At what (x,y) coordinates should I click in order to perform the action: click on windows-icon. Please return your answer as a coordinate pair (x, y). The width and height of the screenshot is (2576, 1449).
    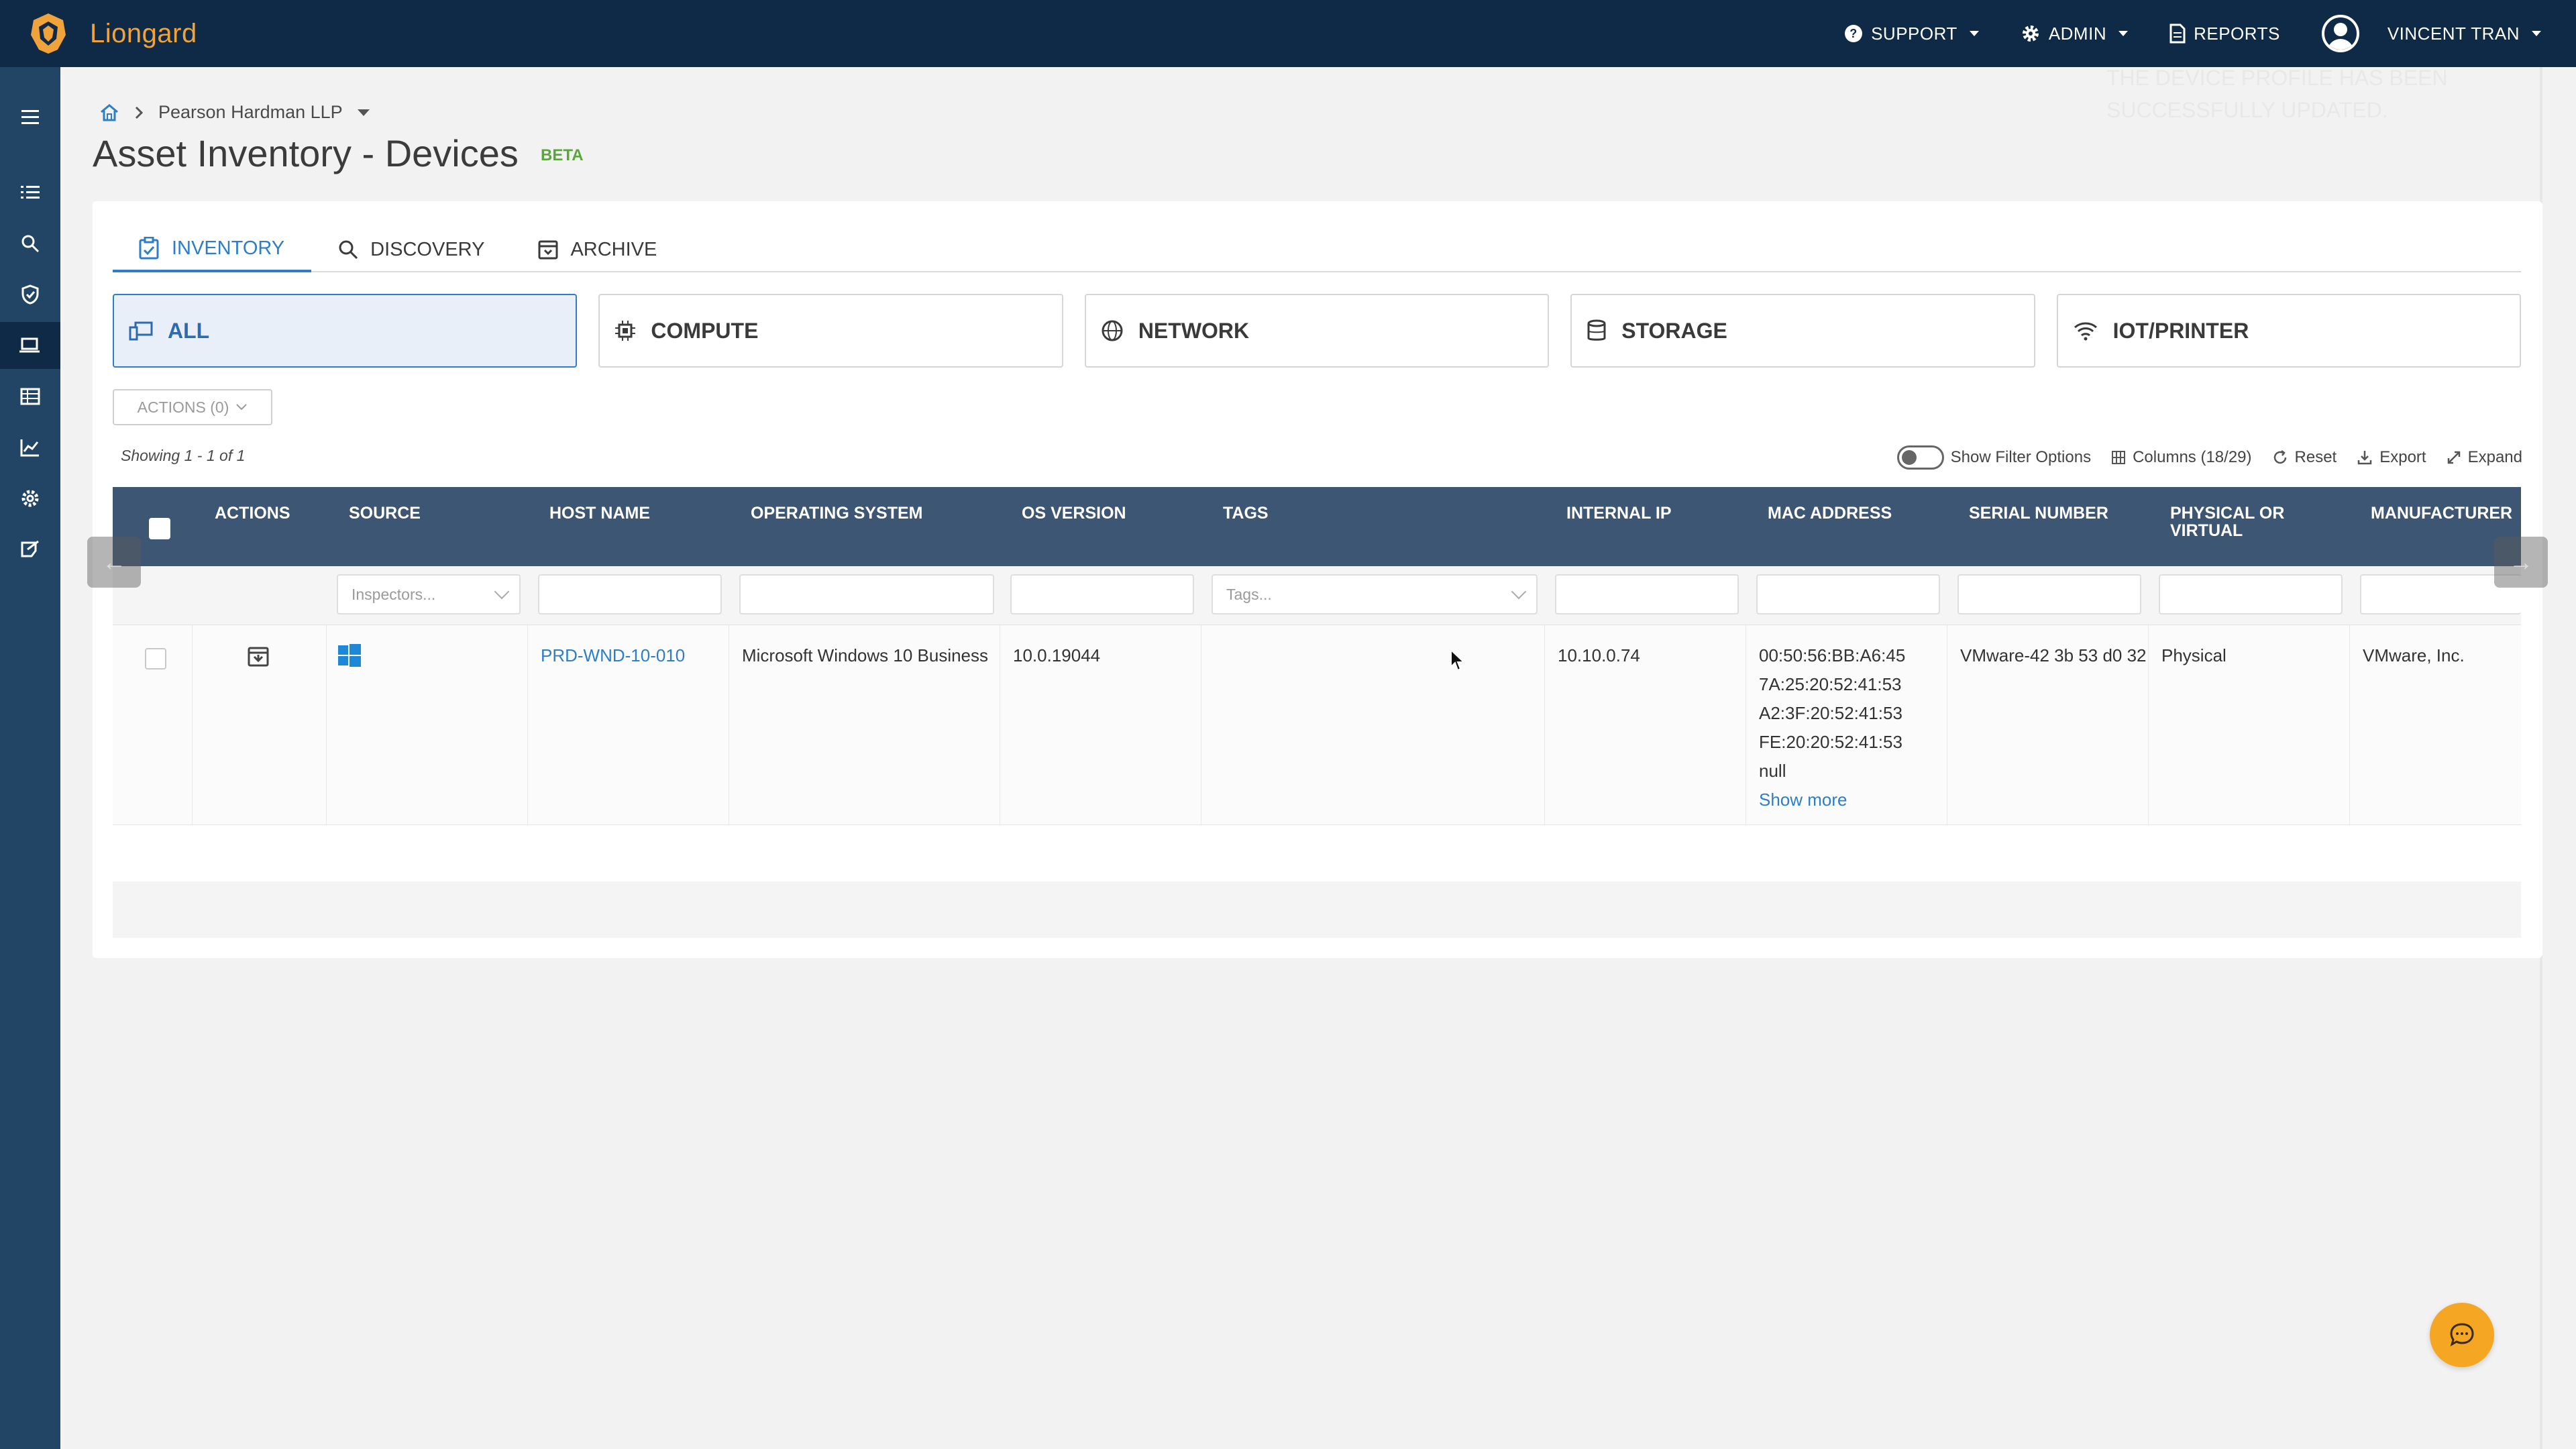
    Looking at the image, I should click on (349, 655).